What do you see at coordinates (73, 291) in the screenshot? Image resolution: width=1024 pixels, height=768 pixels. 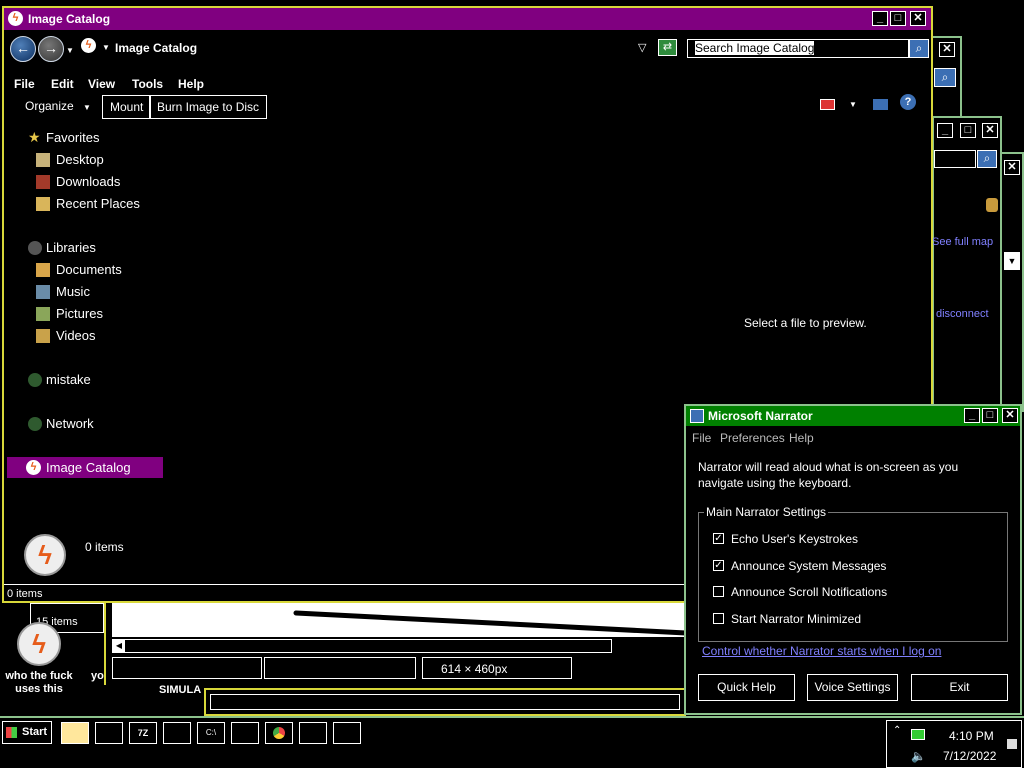 I see `nav-music: Music` at bounding box center [73, 291].